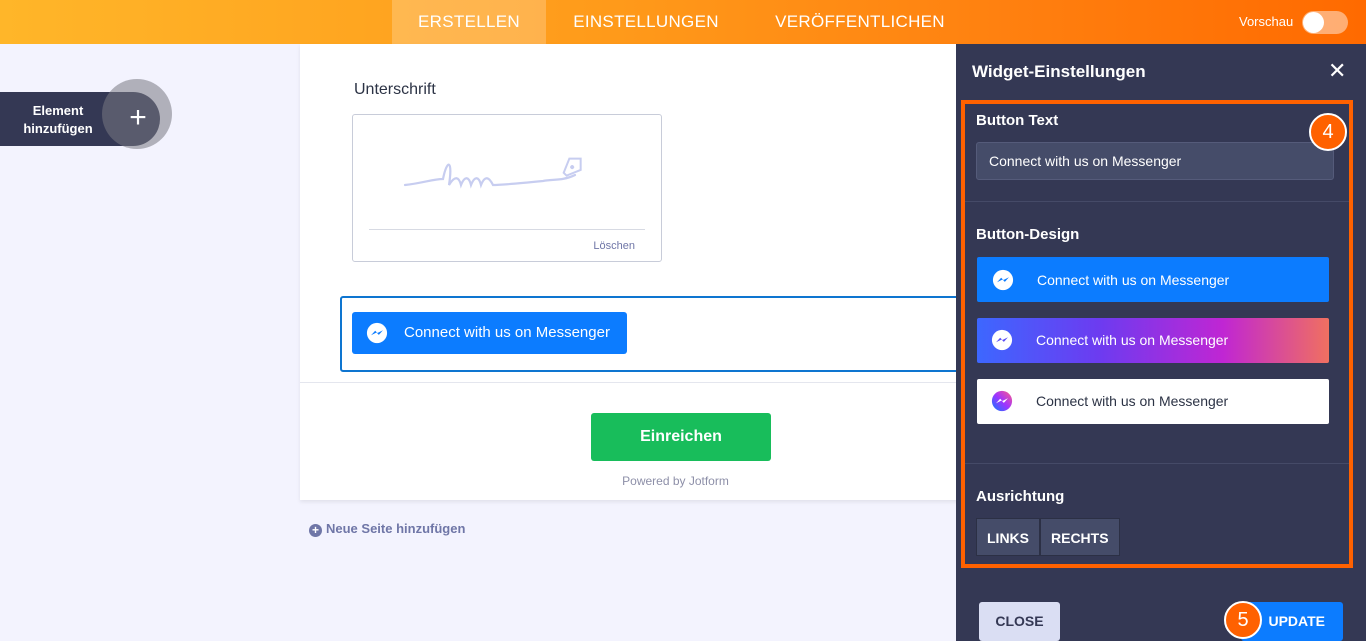 This screenshot has height=641, width=1366. I want to click on signature-clear-link: Löschen, so click(614, 246).